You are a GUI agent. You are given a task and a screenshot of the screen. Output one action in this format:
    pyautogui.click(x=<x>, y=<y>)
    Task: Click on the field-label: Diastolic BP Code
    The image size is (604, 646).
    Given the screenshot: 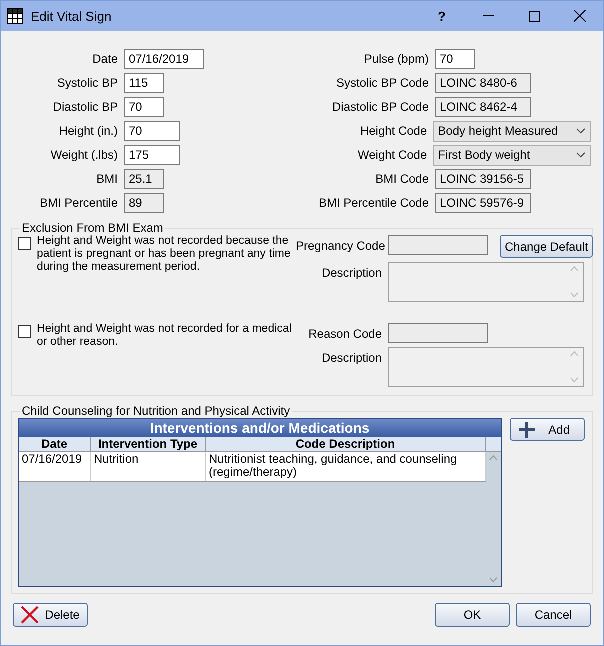 What is the action you would take?
    pyautogui.click(x=381, y=107)
    